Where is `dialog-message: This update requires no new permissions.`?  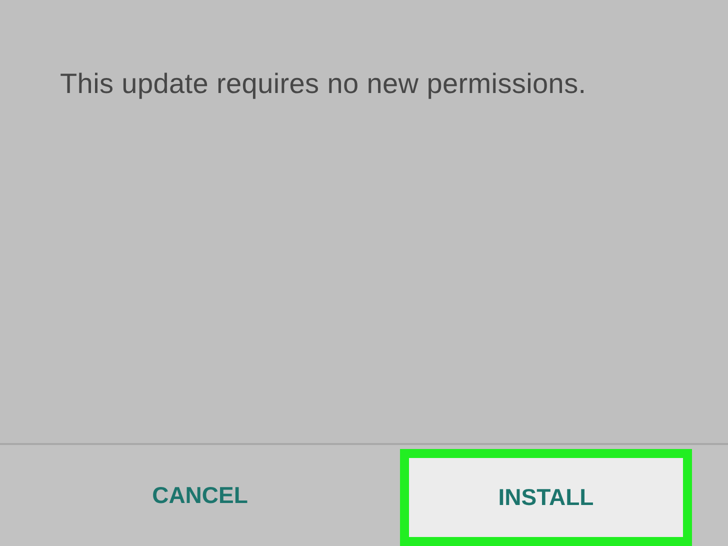
dialog-message: This update requires no new permissions. is located at coordinates (323, 84).